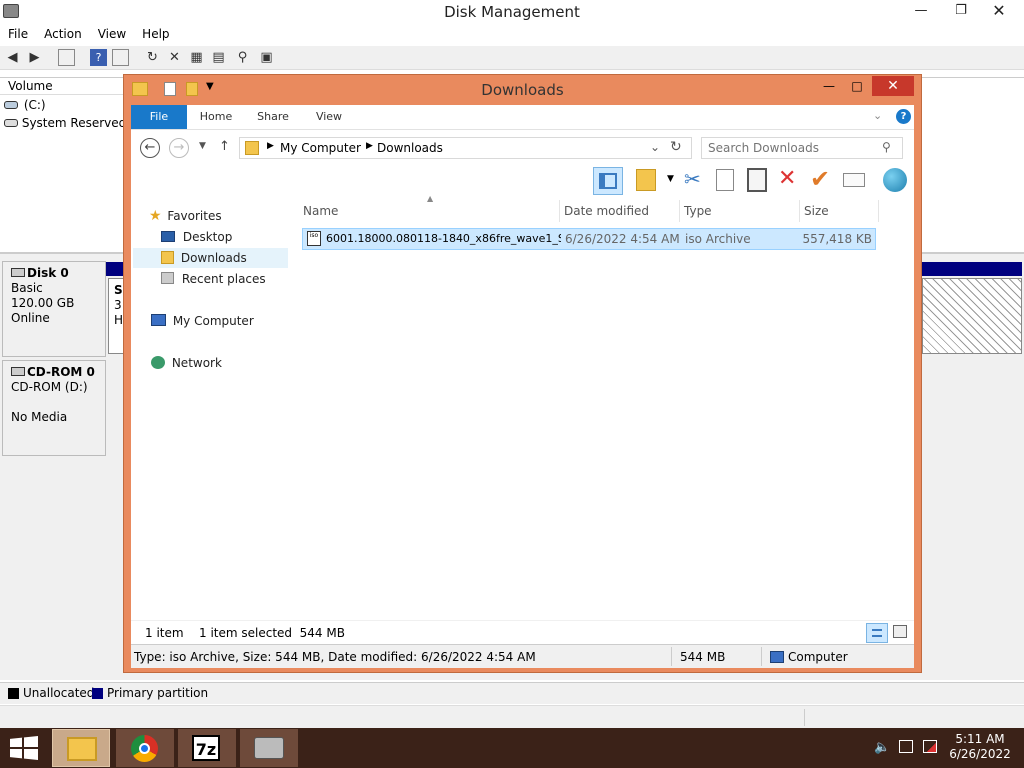 The image size is (1024, 768). Describe the element at coordinates (216, 117) in the screenshot. I see `tab-home: Home` at that location.